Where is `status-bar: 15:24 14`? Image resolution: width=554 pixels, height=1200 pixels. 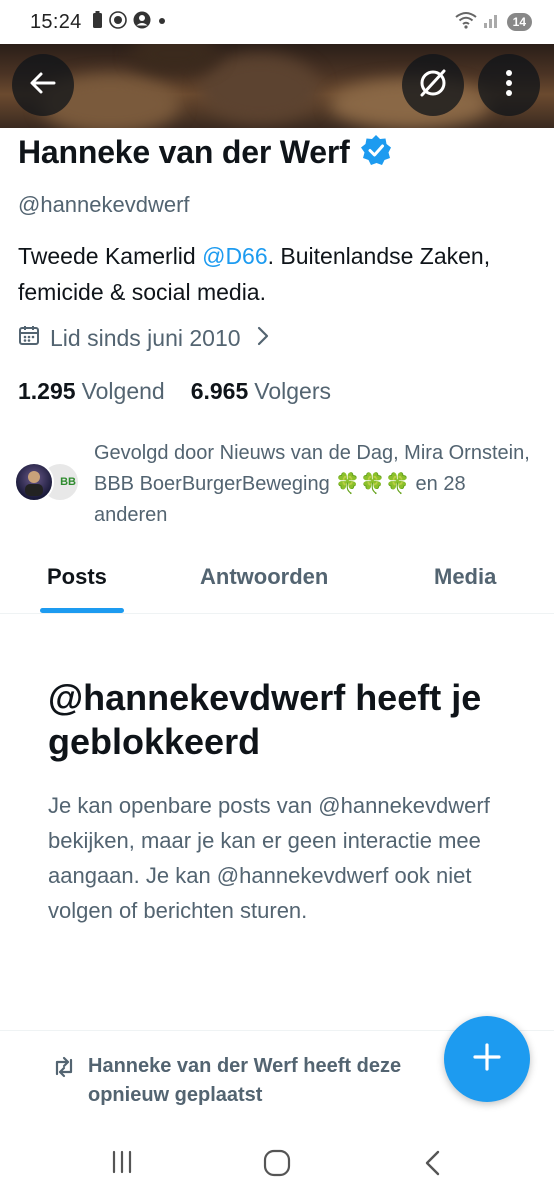 status-bar: 15:24 14 is located at coordinates (277, 22).